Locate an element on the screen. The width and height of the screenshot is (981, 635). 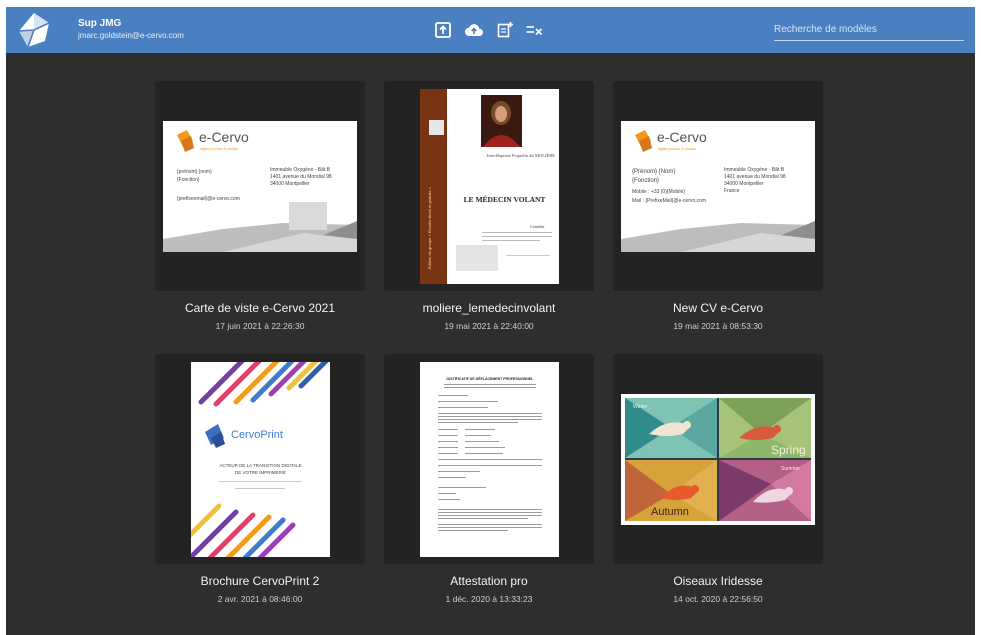
template-title: New CV e-Cervo is located at coordinates (718, 308).